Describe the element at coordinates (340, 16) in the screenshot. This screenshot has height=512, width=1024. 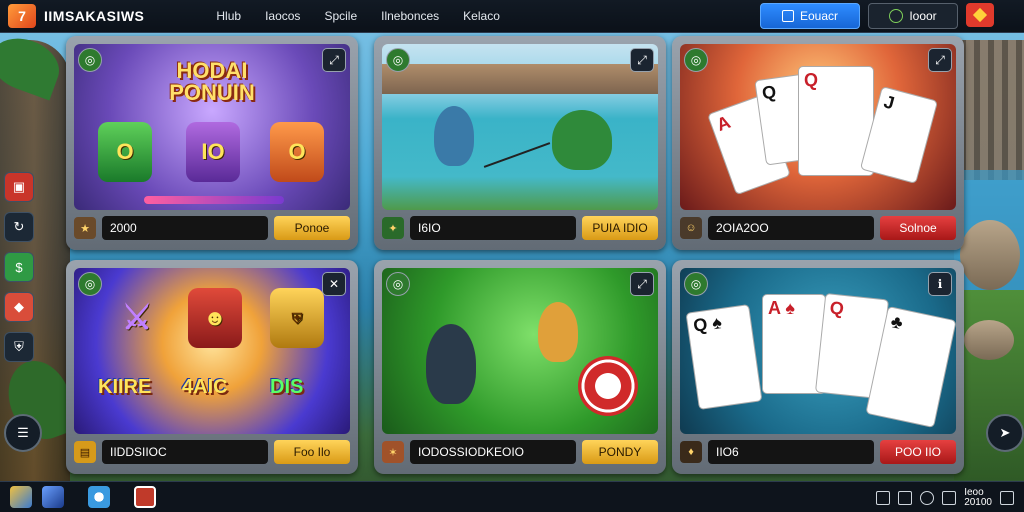
I see `nav-item: Spcile` at that location.